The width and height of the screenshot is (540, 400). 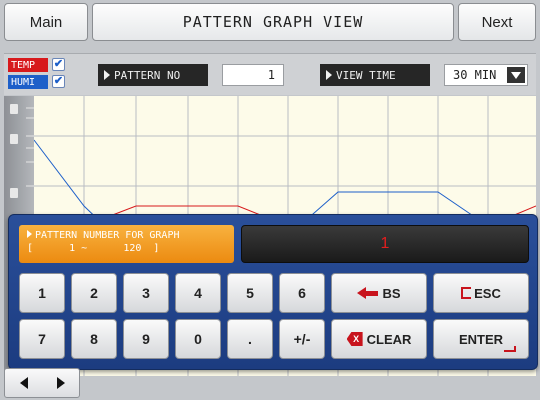 I want to click on triangle-left-icon, so click(x=23, y=383).